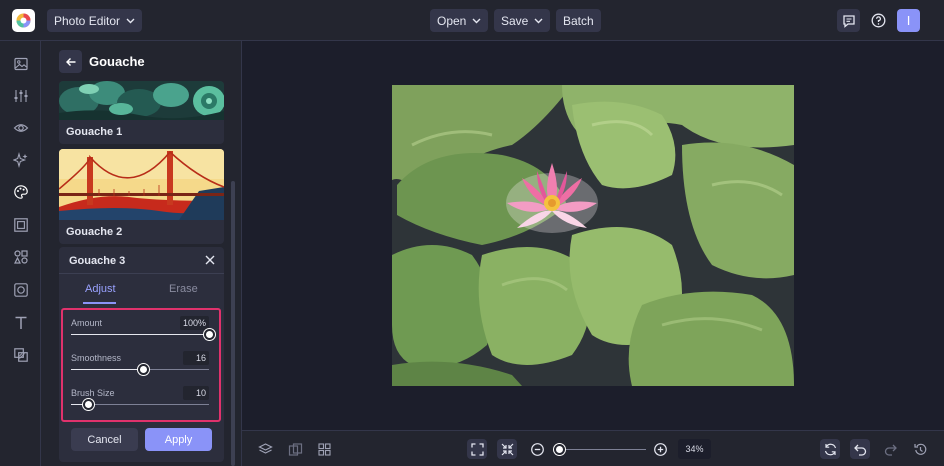 The height and width of the screenshot is (466, 944). I want to click on expand-icon, so click(477, 449).